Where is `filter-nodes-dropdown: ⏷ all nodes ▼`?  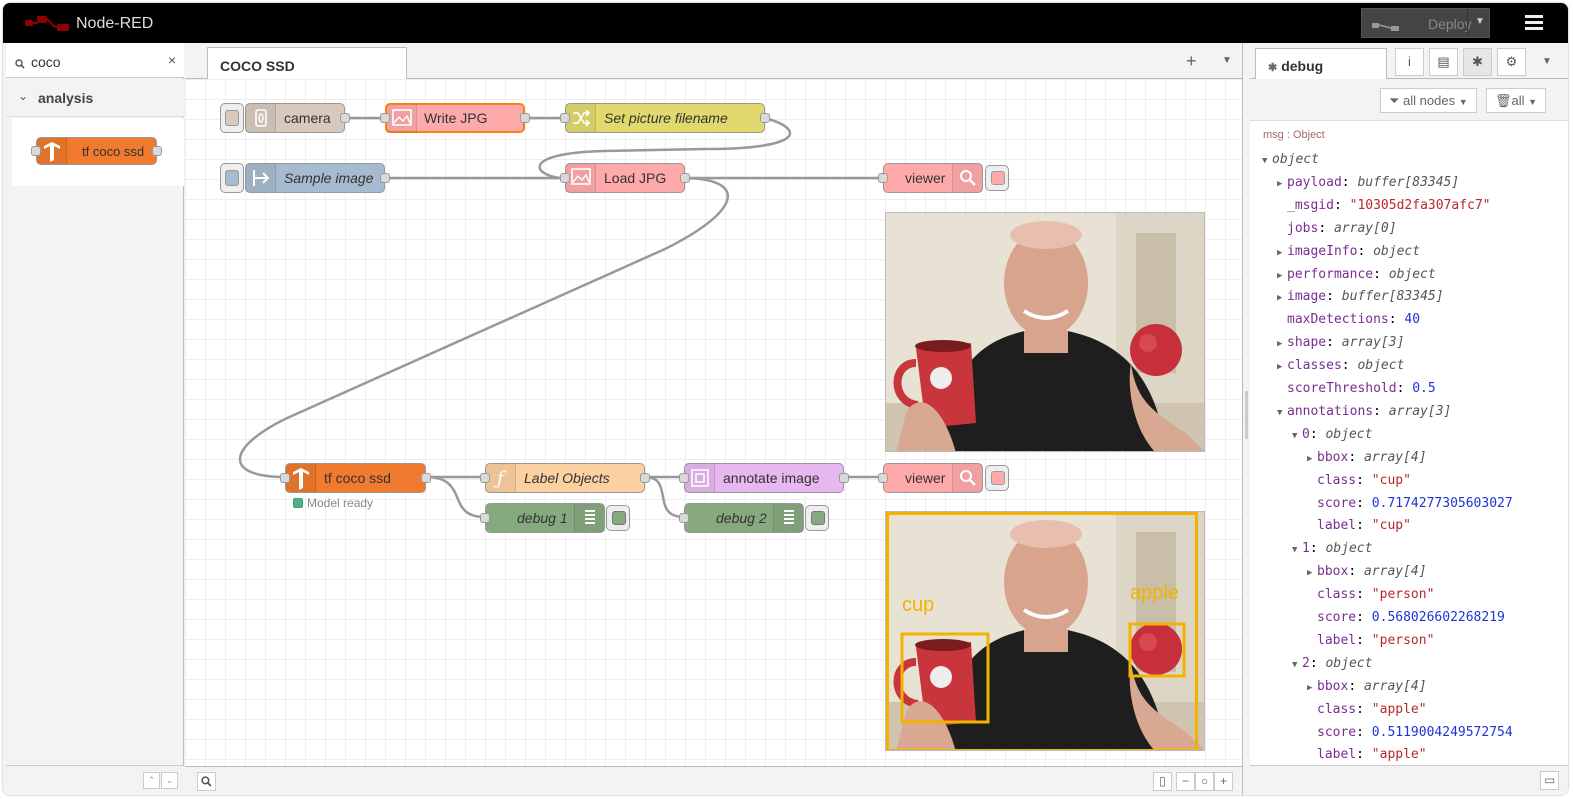 filter-nodes-dropdown: ⏷ all nodes ▼ is located at coordinates (1428, 100).